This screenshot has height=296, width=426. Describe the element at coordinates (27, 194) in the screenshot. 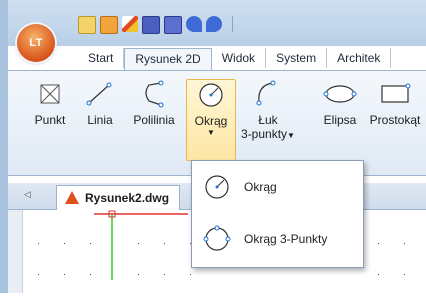

I see `scroll-left-icon: ◁` at that location.